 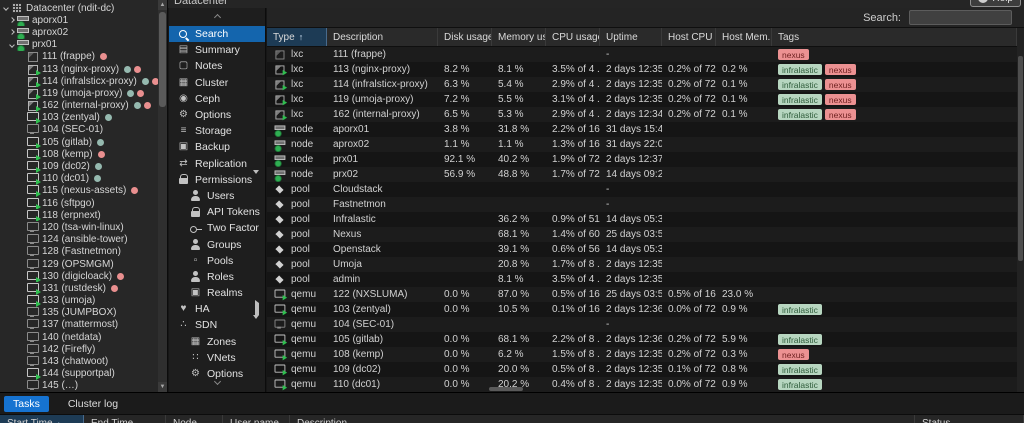 What do you see at coordinates (217, 342) in the screenshot?
I see `menu-item-zones: ▦ Zones` at bounding box center [217, 342].